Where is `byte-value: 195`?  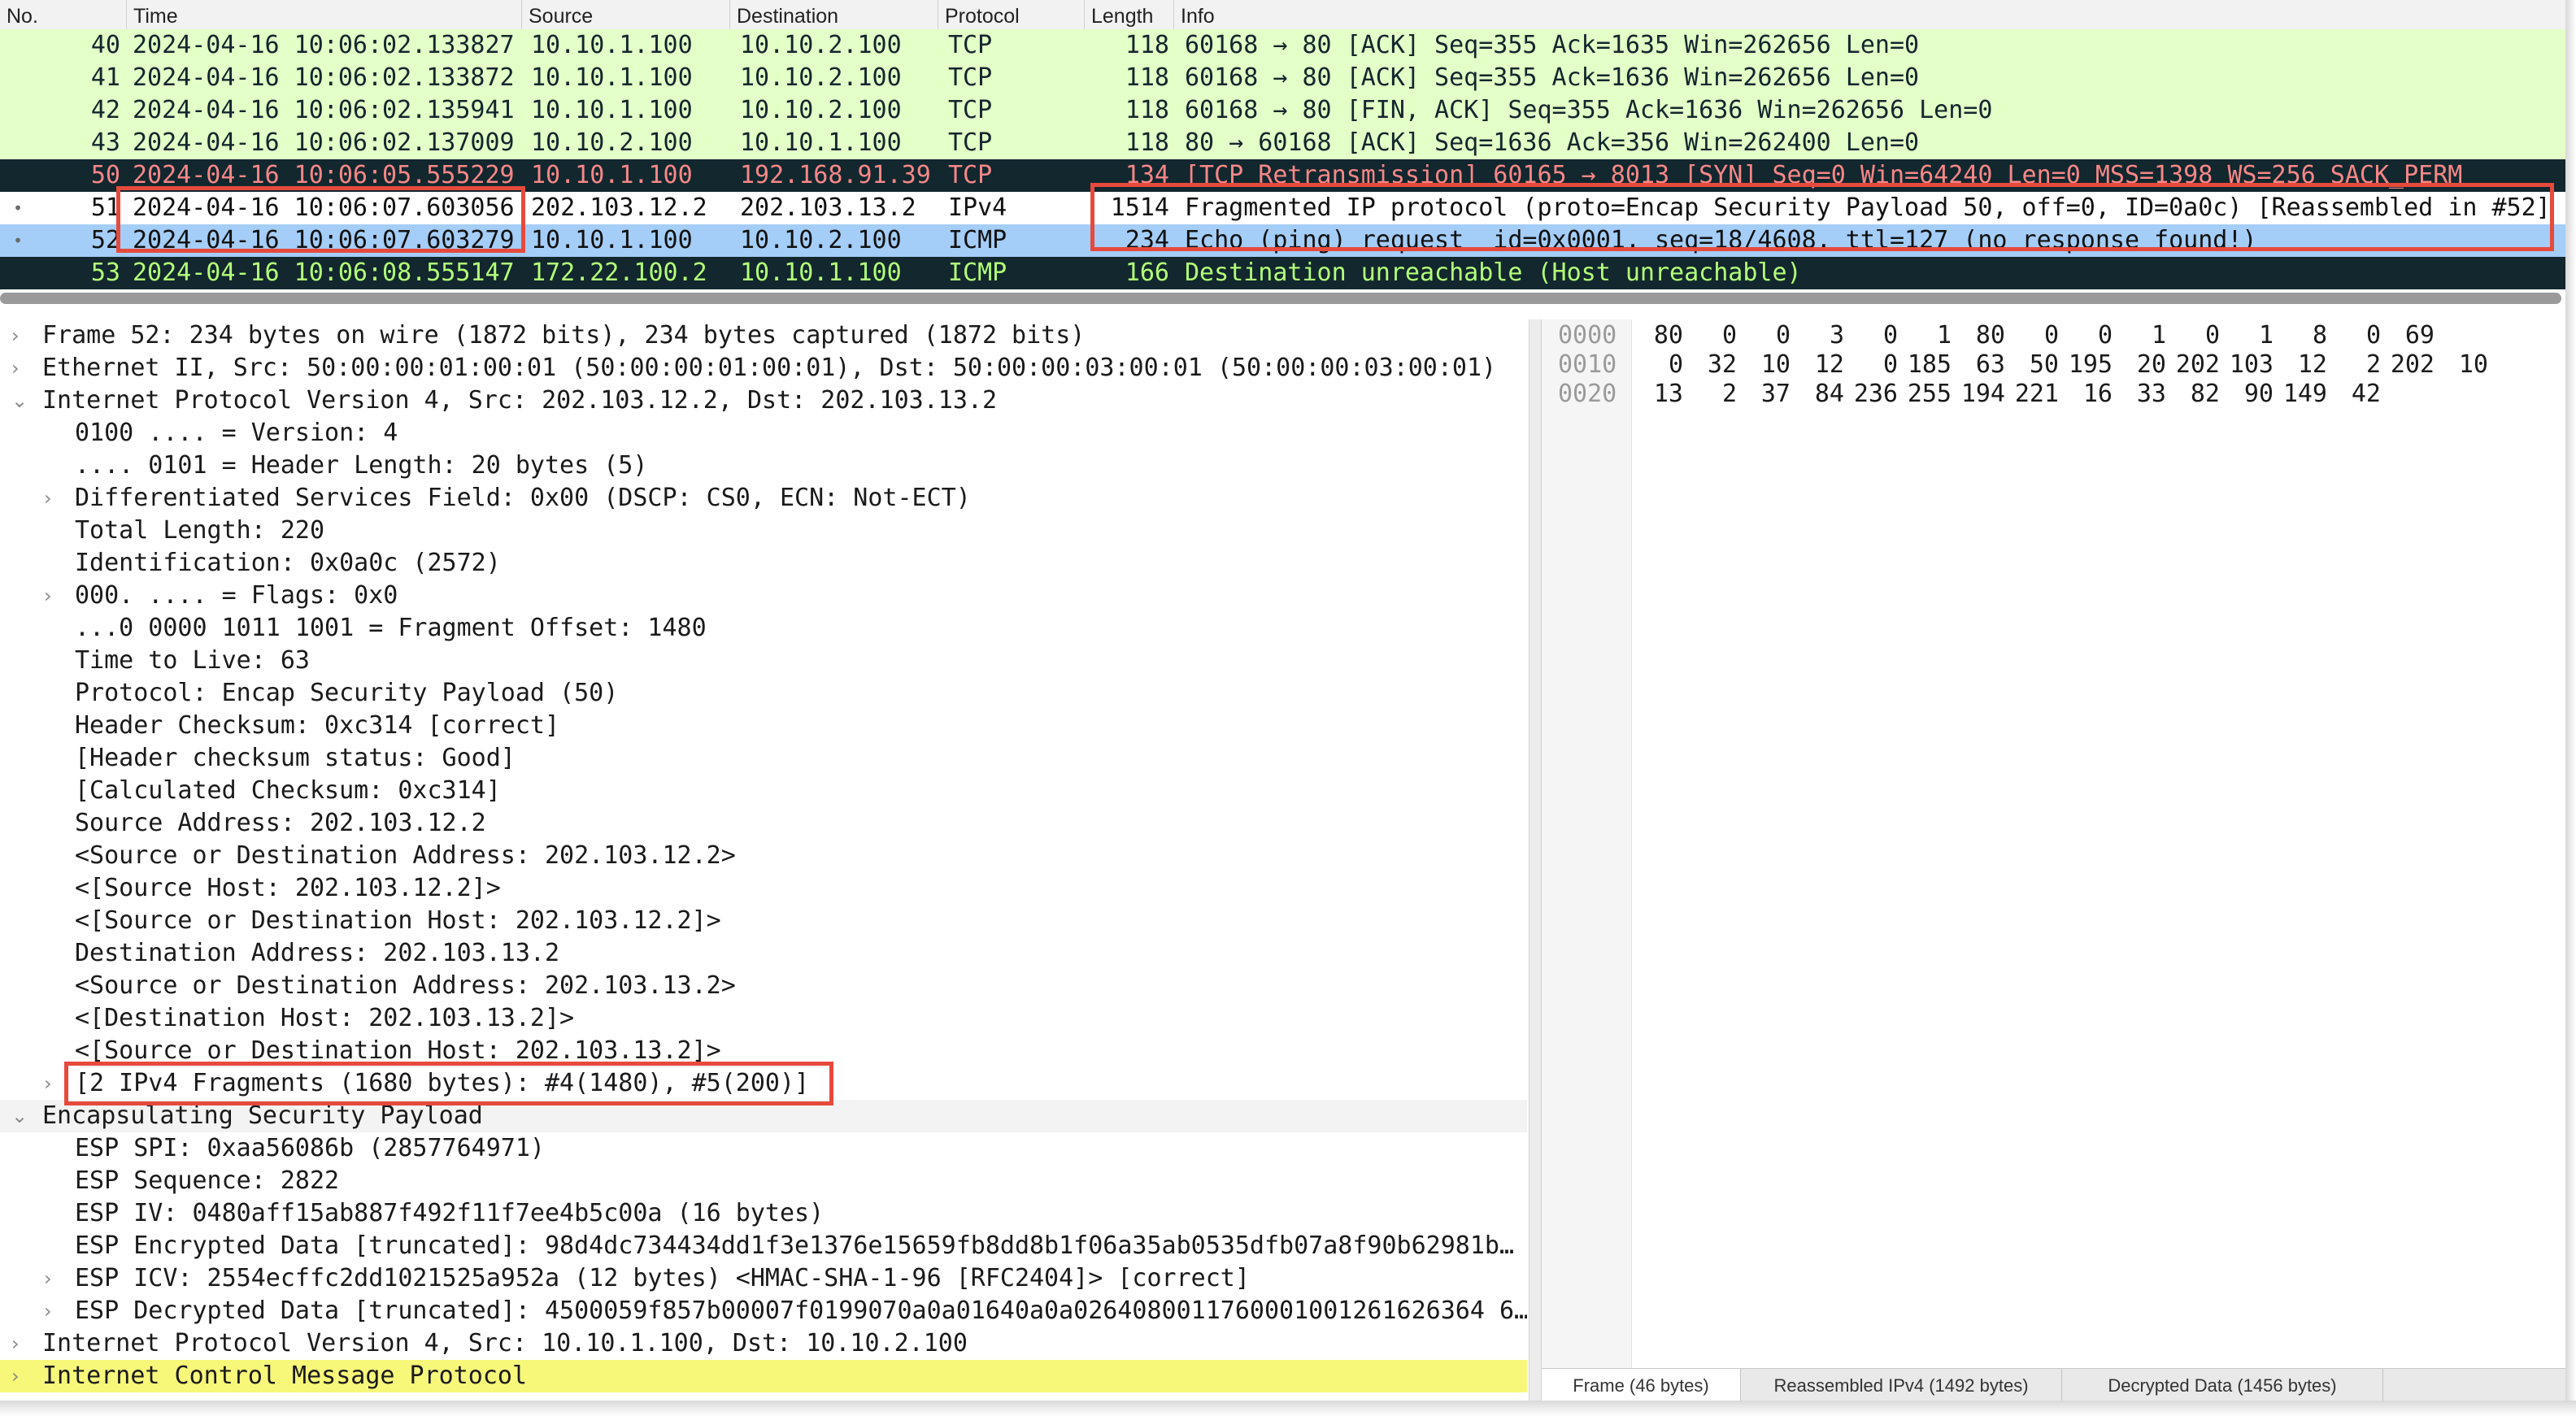 byte-value: 195 is located at coordinates (2088, 365).